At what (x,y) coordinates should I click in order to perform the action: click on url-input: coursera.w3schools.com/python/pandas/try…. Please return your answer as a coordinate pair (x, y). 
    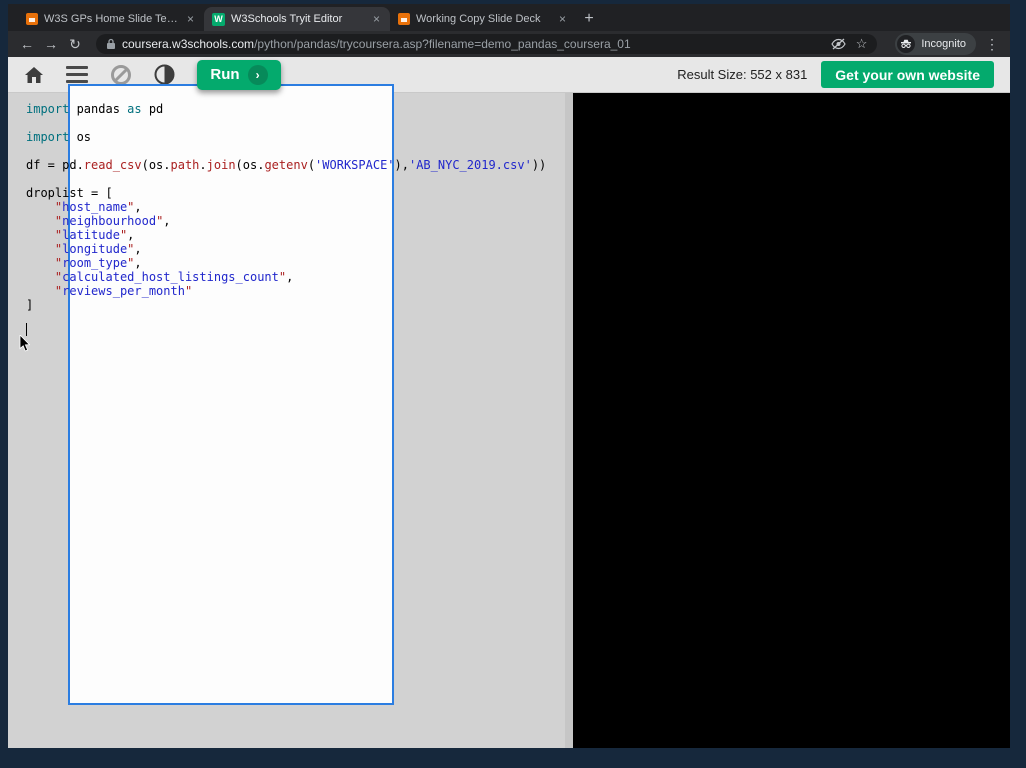
    Looking at the image, I should click on (487, 44).